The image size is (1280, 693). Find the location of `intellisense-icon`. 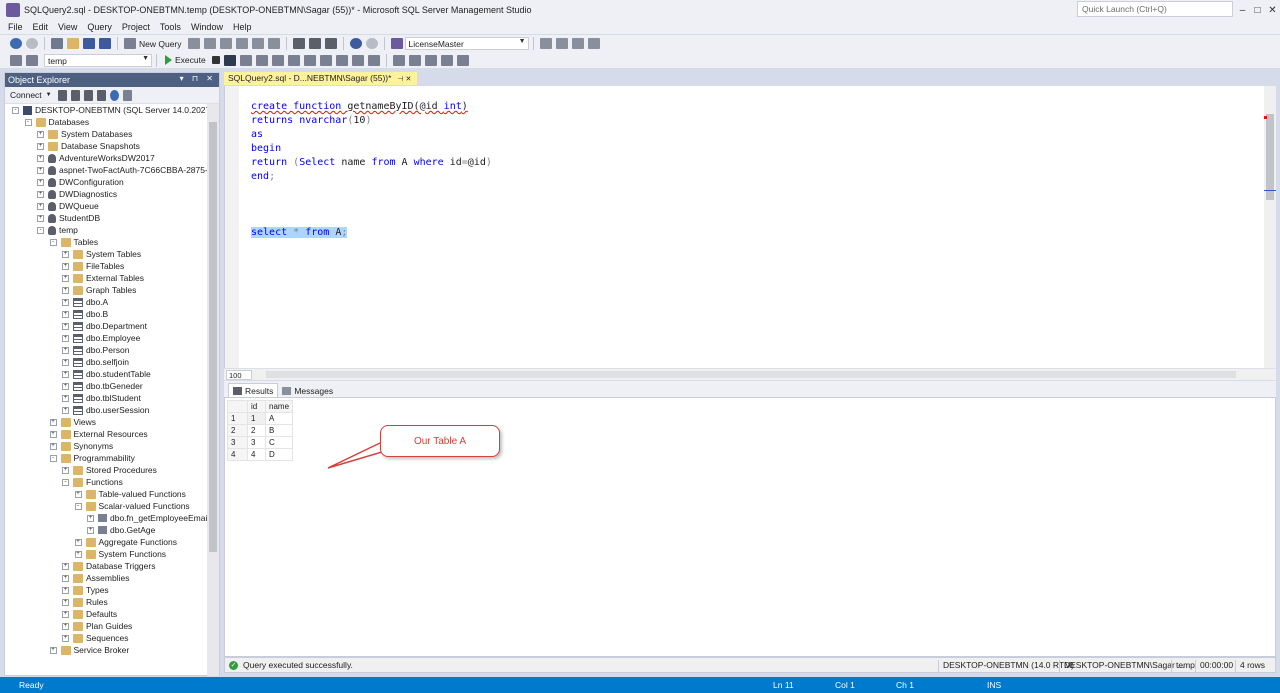

intellisense-icon is located at coordinates (277, 60).